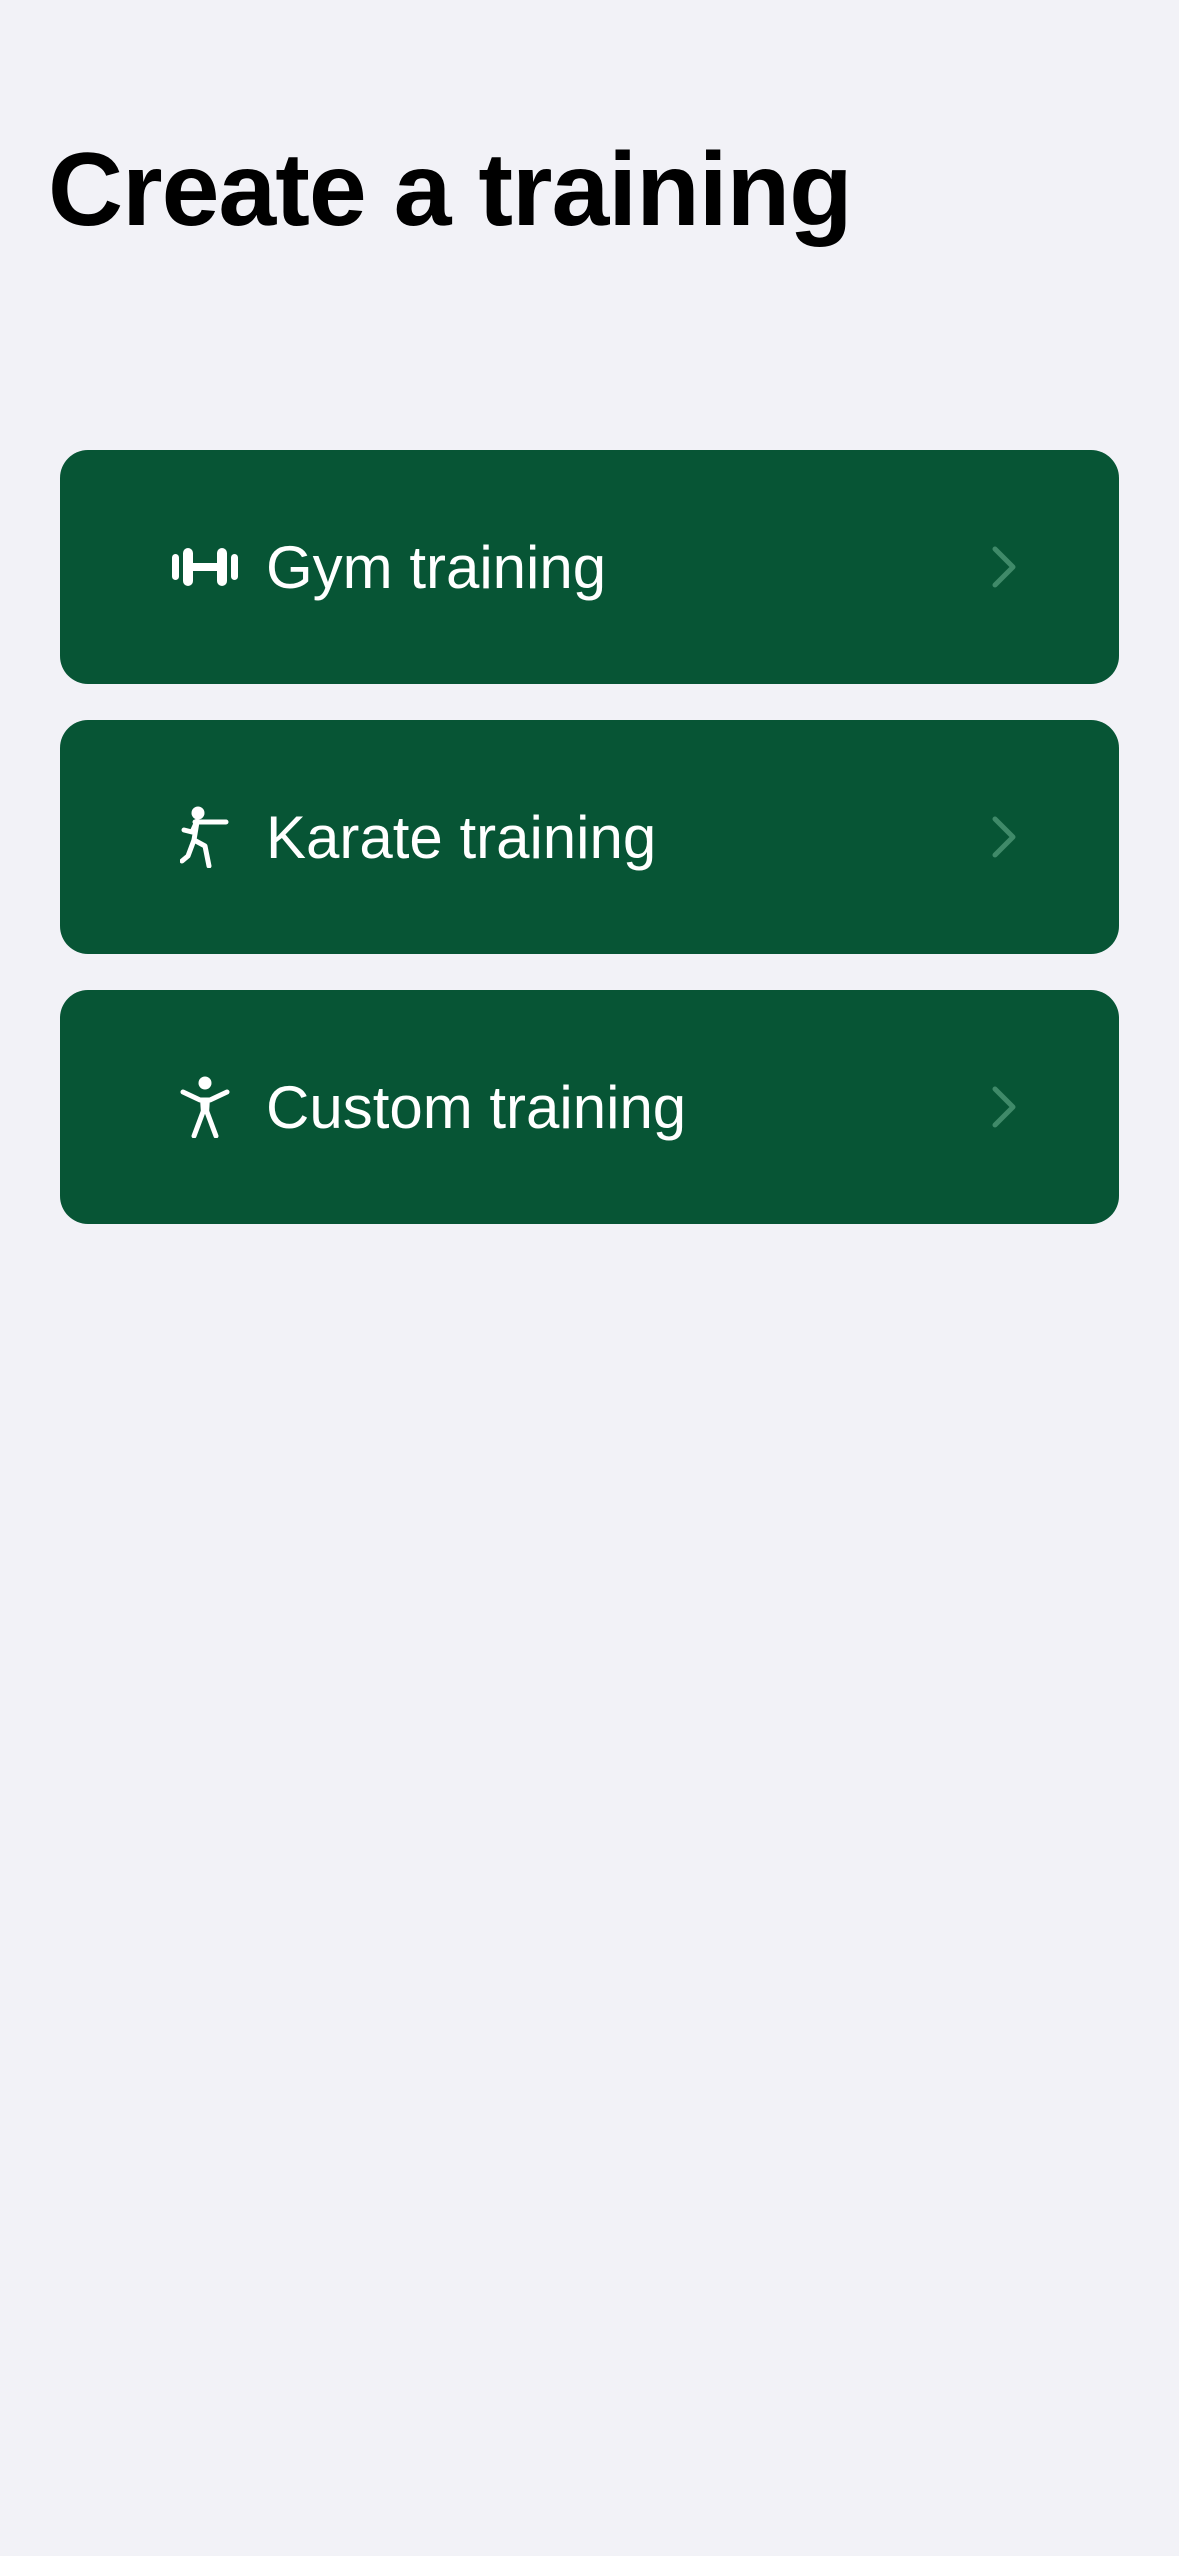 The width and height of the screenshot is (1179, 2556). I want to click on dumbbell-icon, so click(205, 567).